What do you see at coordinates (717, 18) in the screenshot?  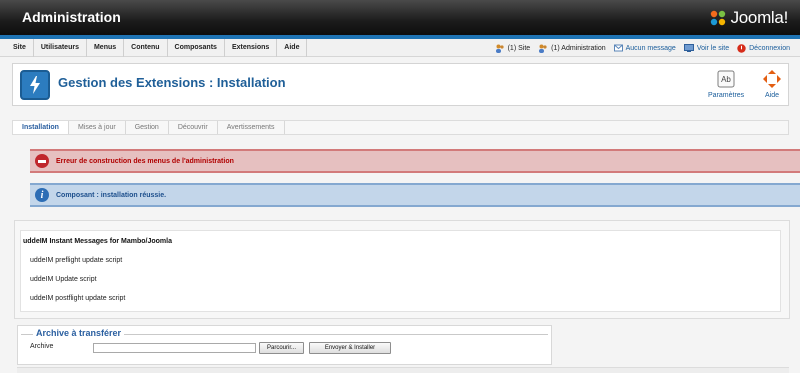 I see `joomla-logo-icon` at bounding box center [717, 18].